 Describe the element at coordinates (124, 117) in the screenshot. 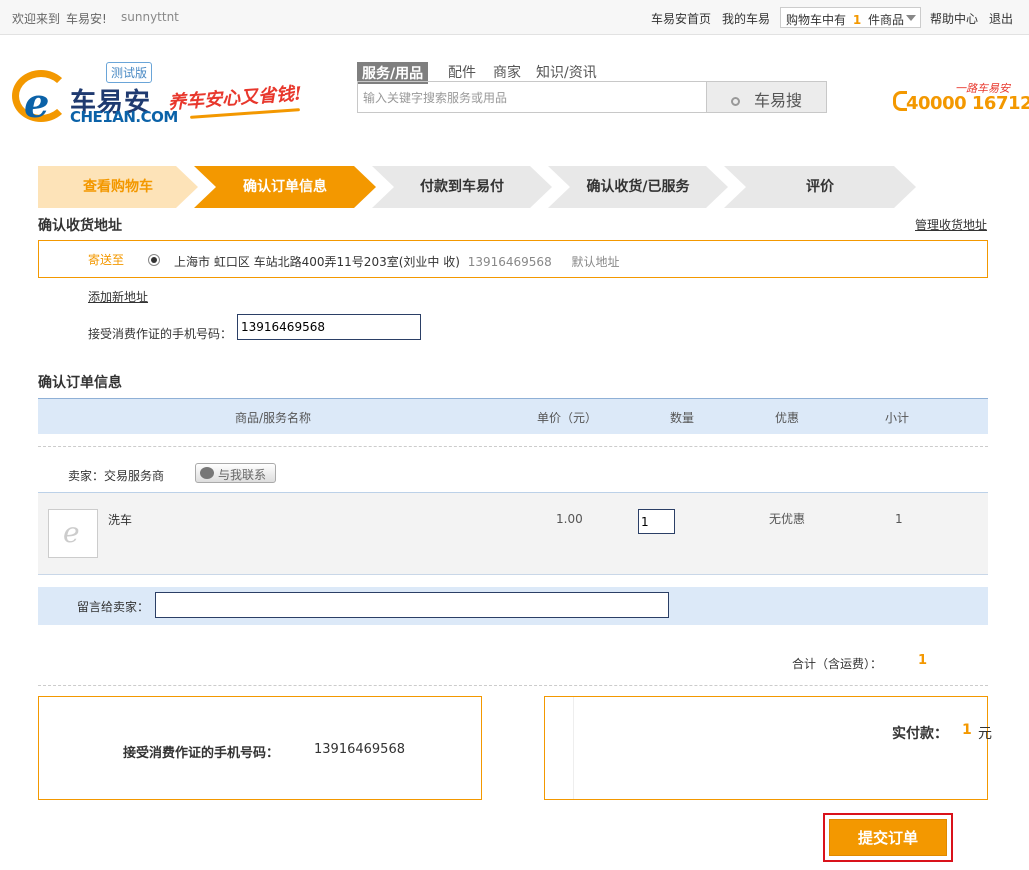

I see `logo-domain: CHE1AN.COM` at that location.